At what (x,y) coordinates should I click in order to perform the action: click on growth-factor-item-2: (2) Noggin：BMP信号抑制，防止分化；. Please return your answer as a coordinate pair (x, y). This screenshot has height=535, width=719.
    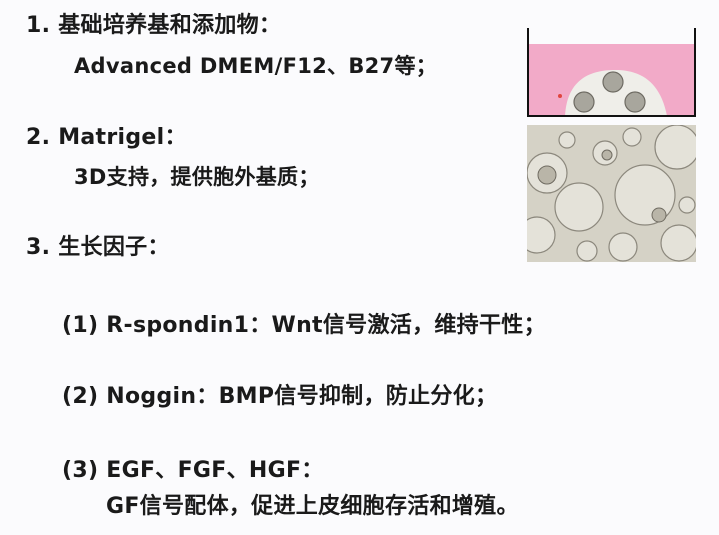
    Looking at the image, I should click on (280, 396).